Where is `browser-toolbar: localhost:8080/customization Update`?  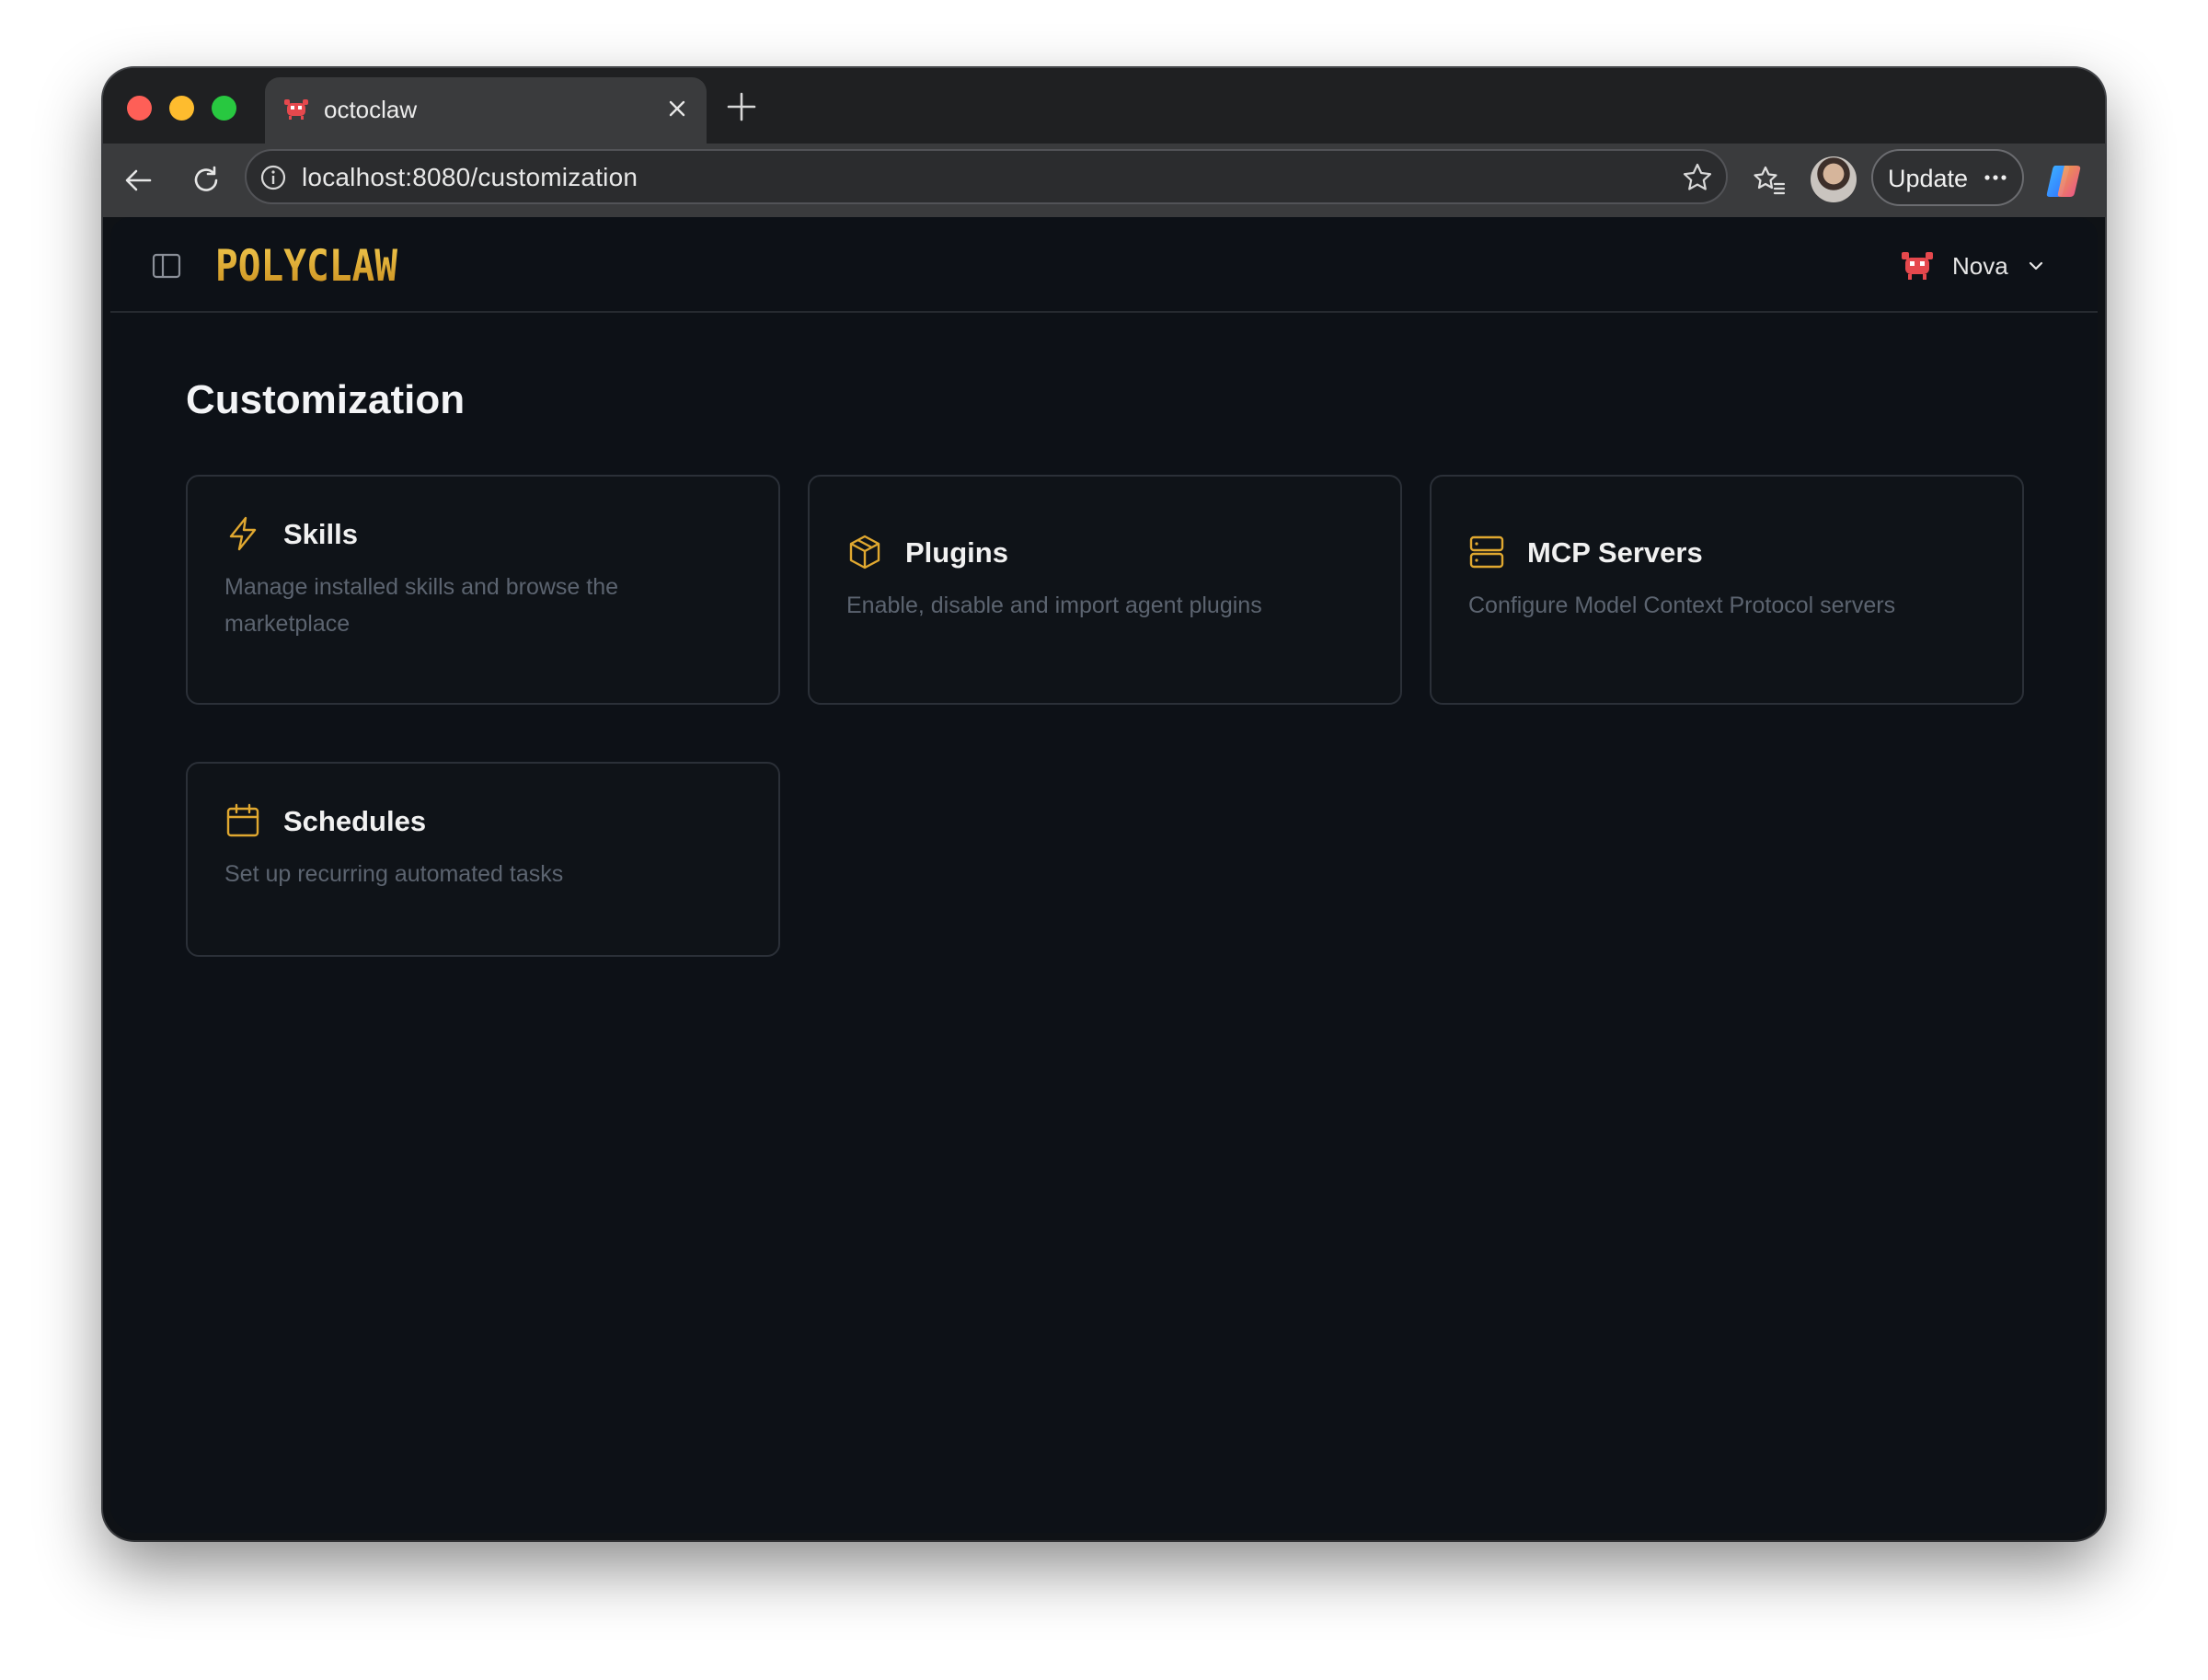
browser-toolbar: localhost:8080/customization Update is located at coordinates (1104, 180).